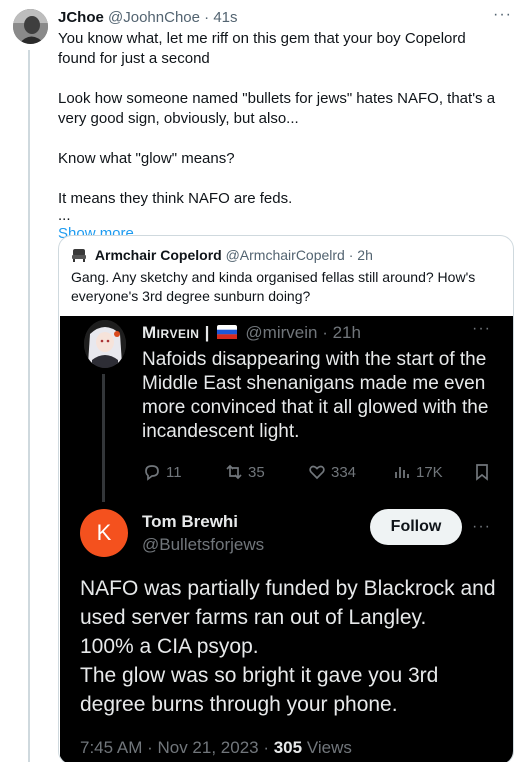 The height and width of the screenshot is (762, 526). Describe the element at coordinates (175, 198) in the screenshot. I see `post-paragraph: It means they think NAFO are feds.` at that location.